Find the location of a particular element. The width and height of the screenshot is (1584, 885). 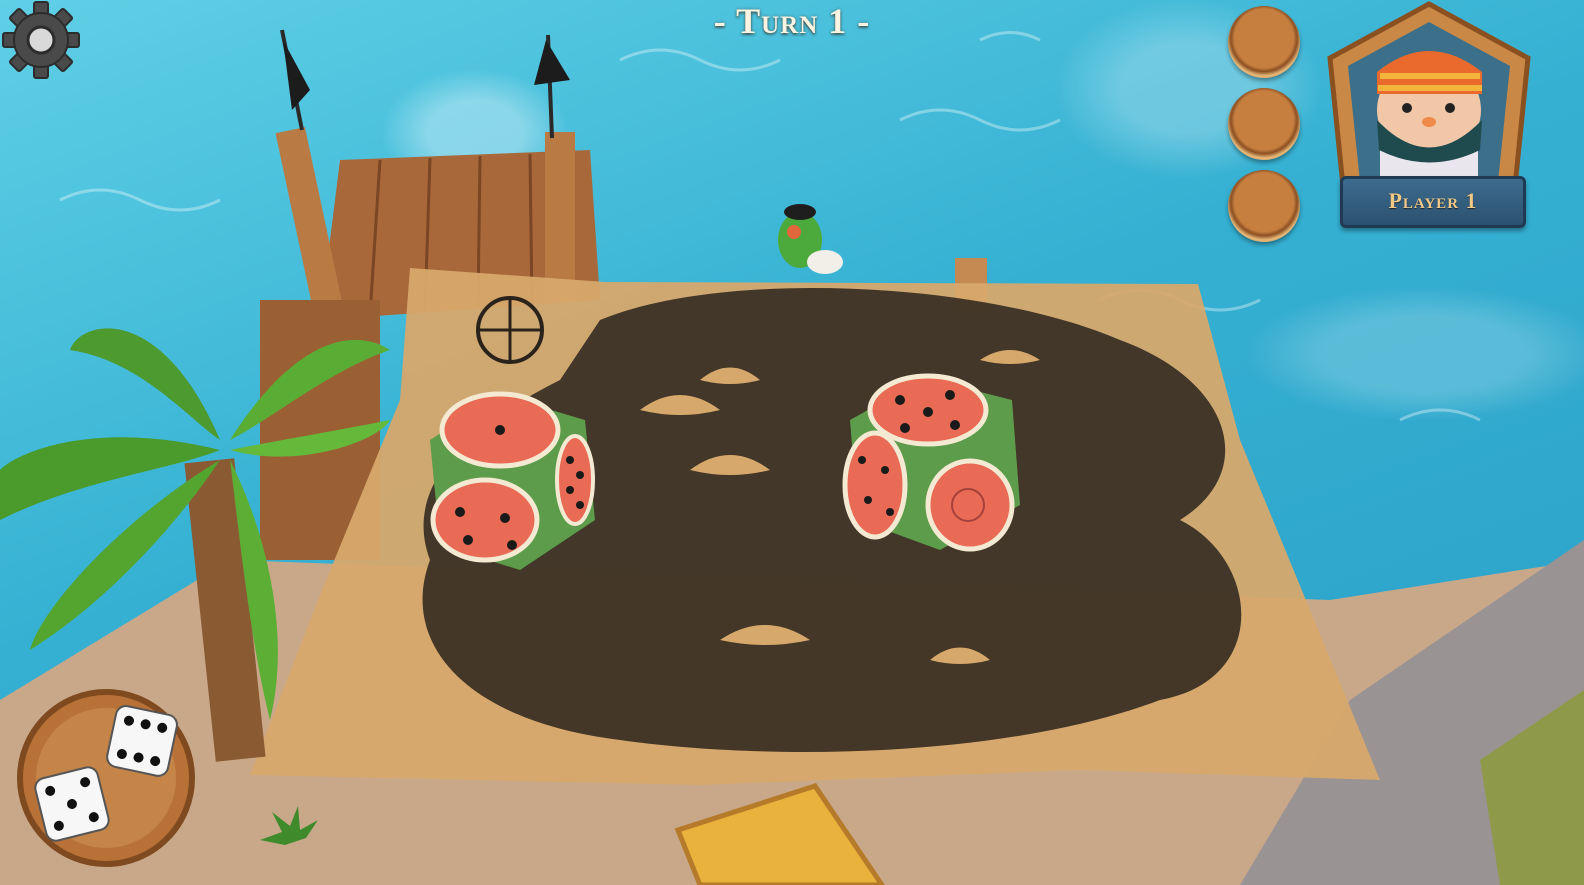

settings-button is located at coordinates (43, 41).